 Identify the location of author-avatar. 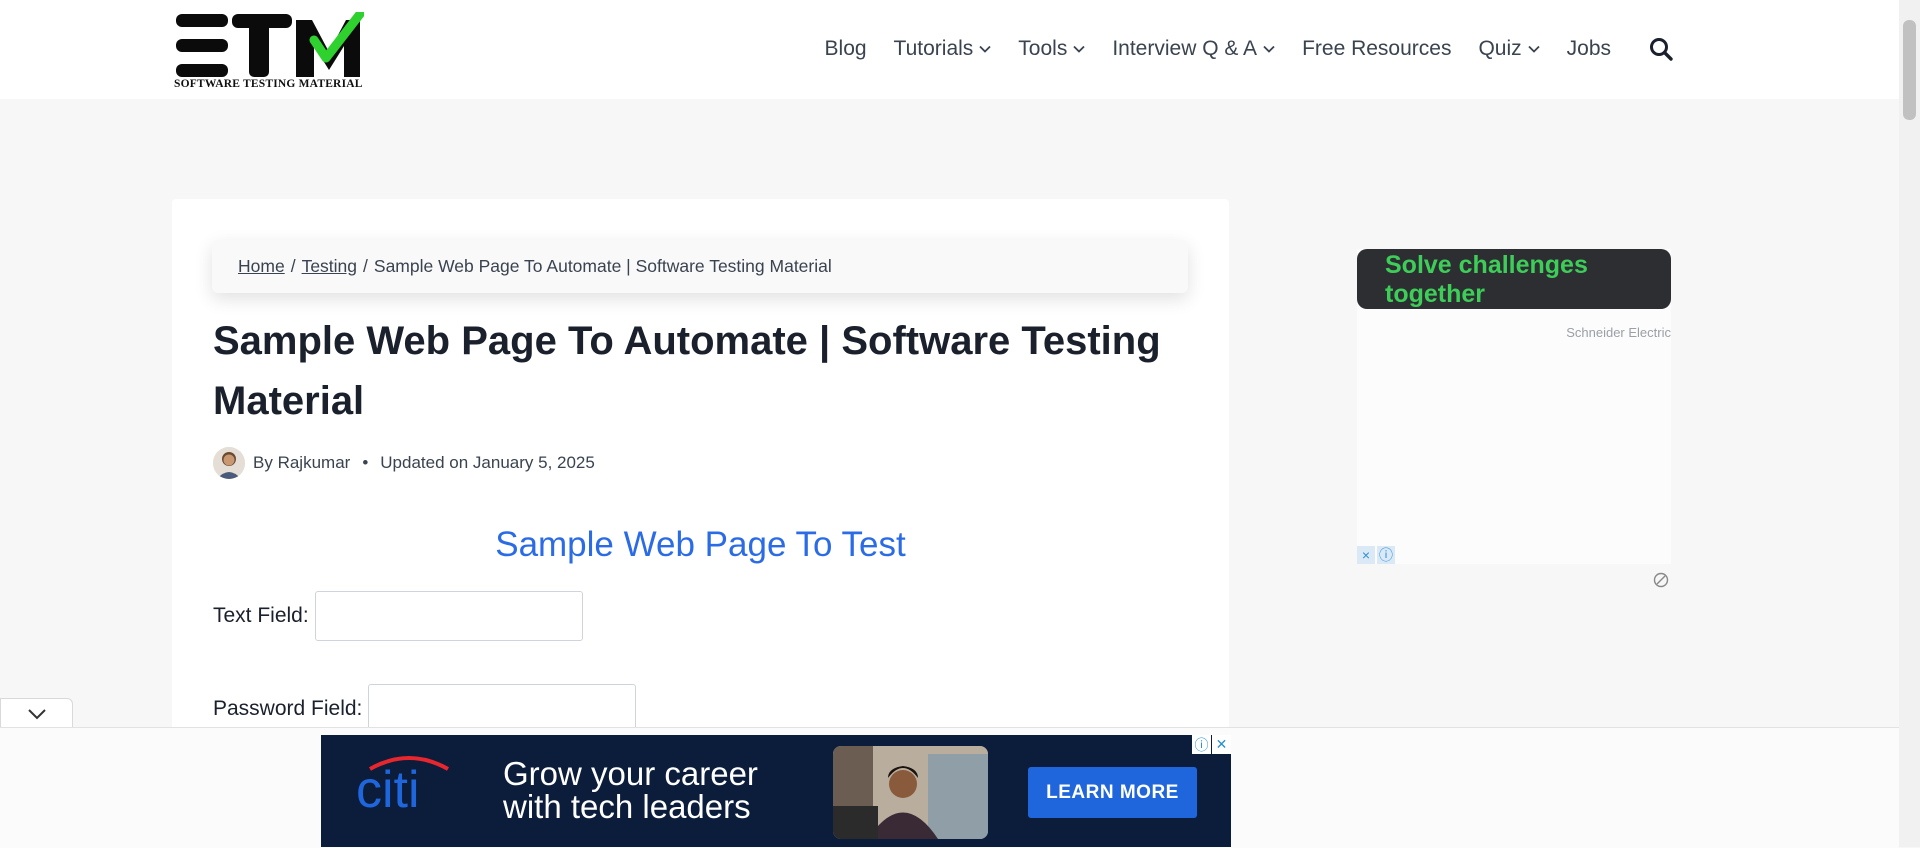
(229, 463).